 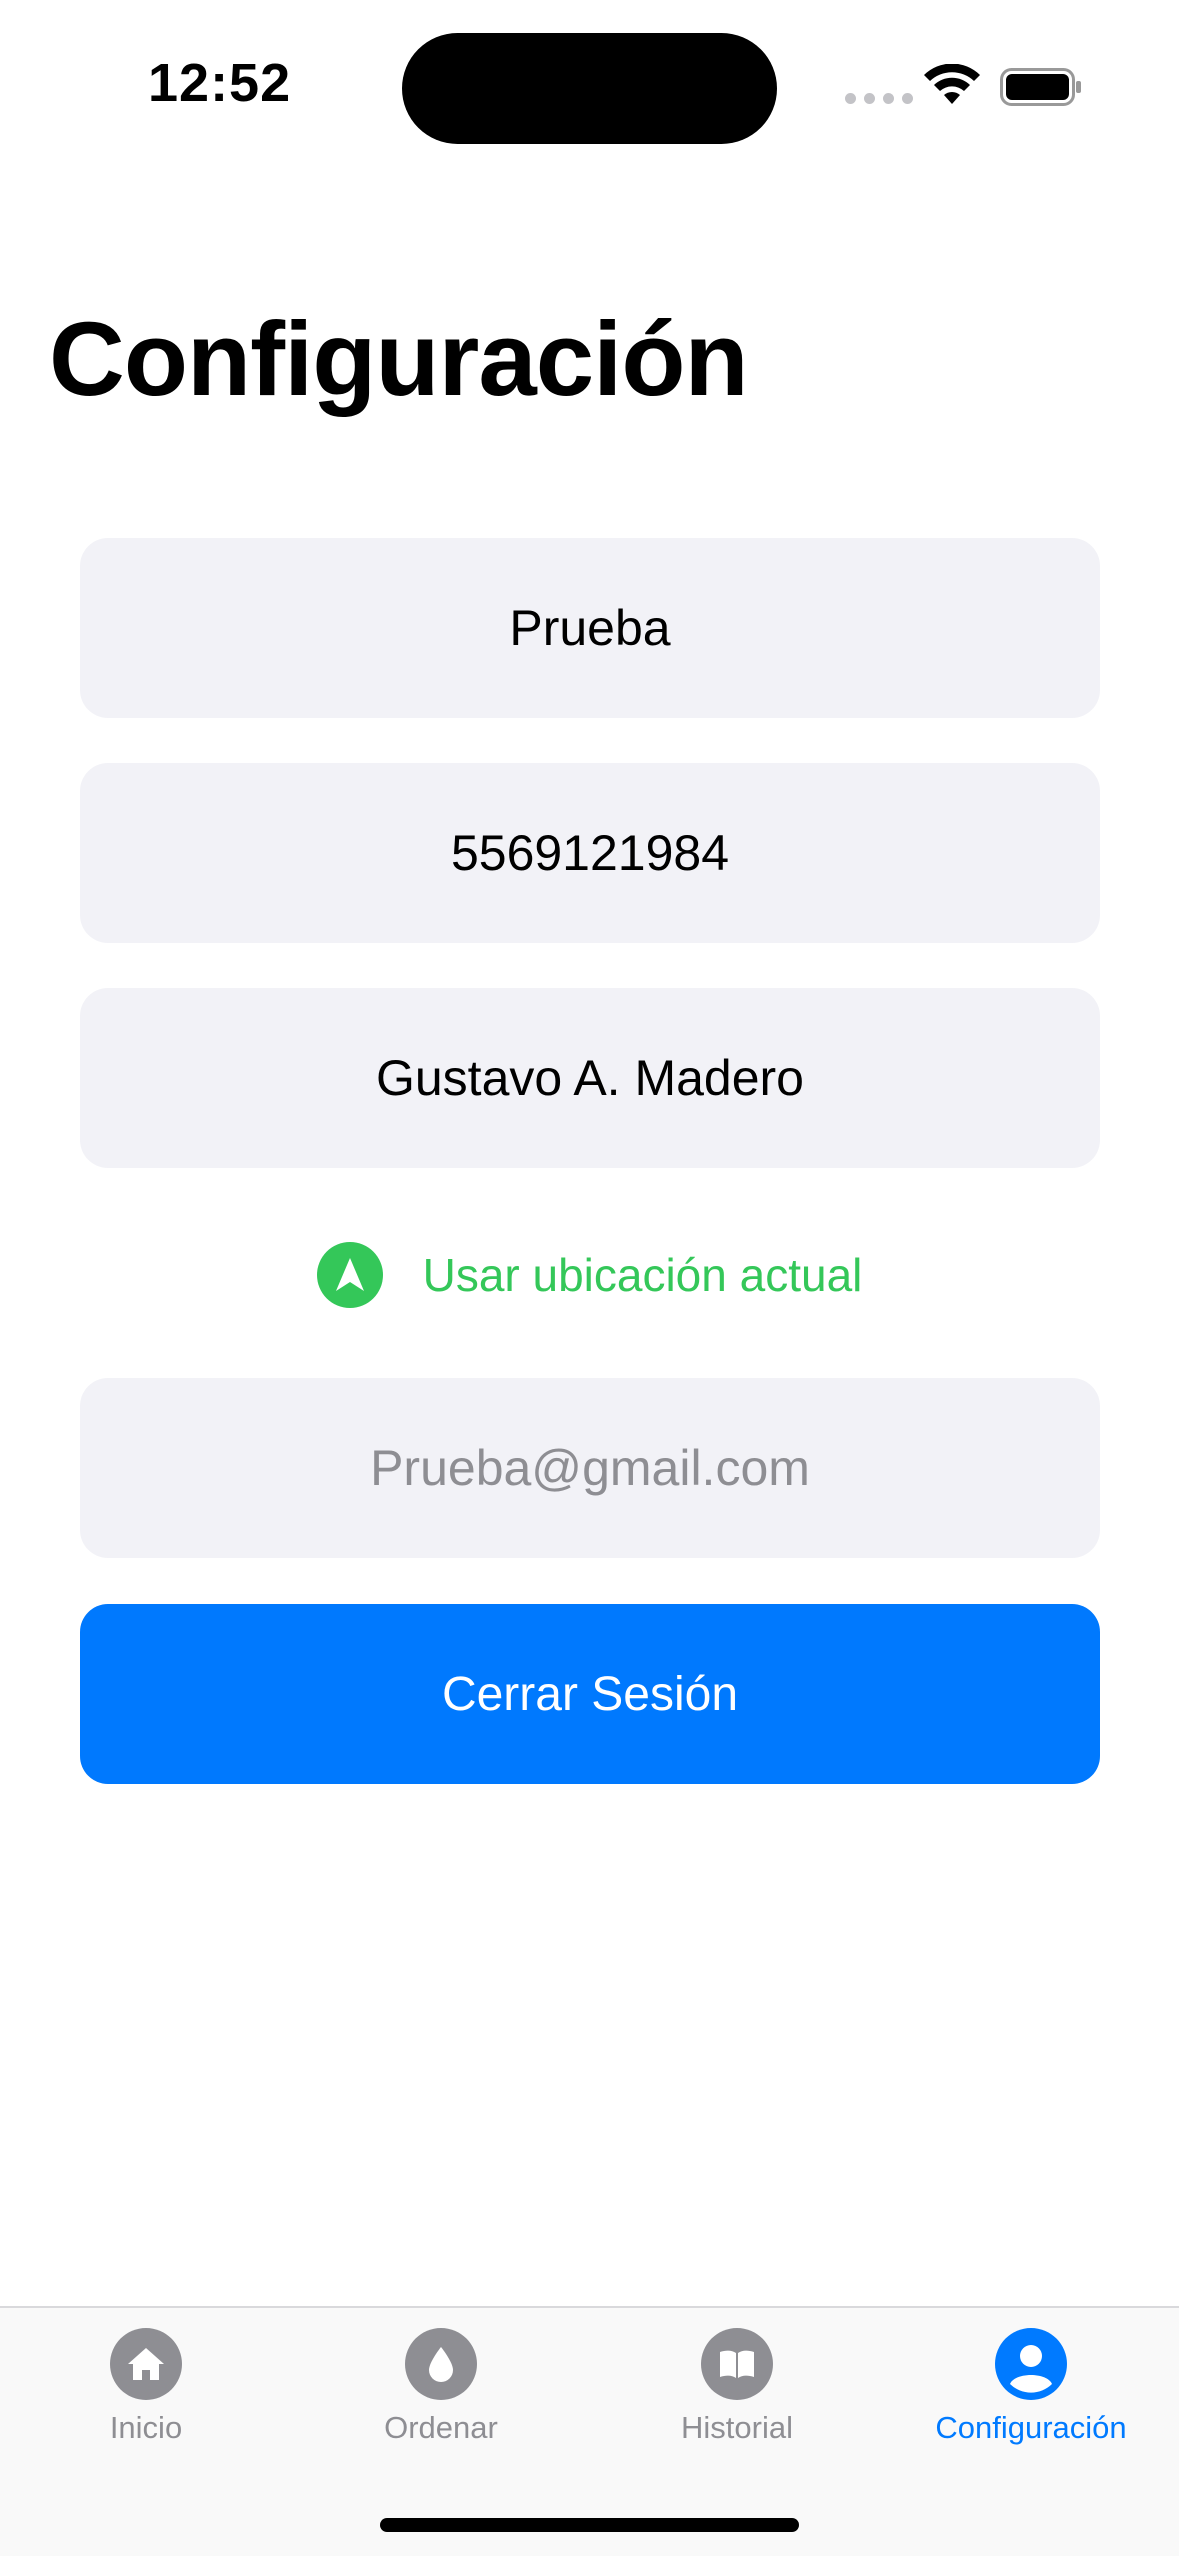 What do you see at coordinates (590, 1468) in the screenshot?
I see `email-field: Prueba@gmail.com` at bounding box center [590, 1468].